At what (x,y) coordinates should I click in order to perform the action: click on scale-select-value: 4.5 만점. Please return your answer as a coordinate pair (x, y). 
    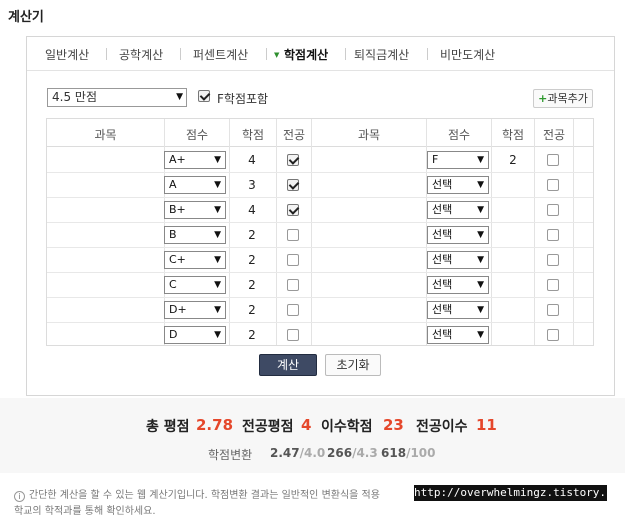
    Looking at the image, I should click on (74, 97).